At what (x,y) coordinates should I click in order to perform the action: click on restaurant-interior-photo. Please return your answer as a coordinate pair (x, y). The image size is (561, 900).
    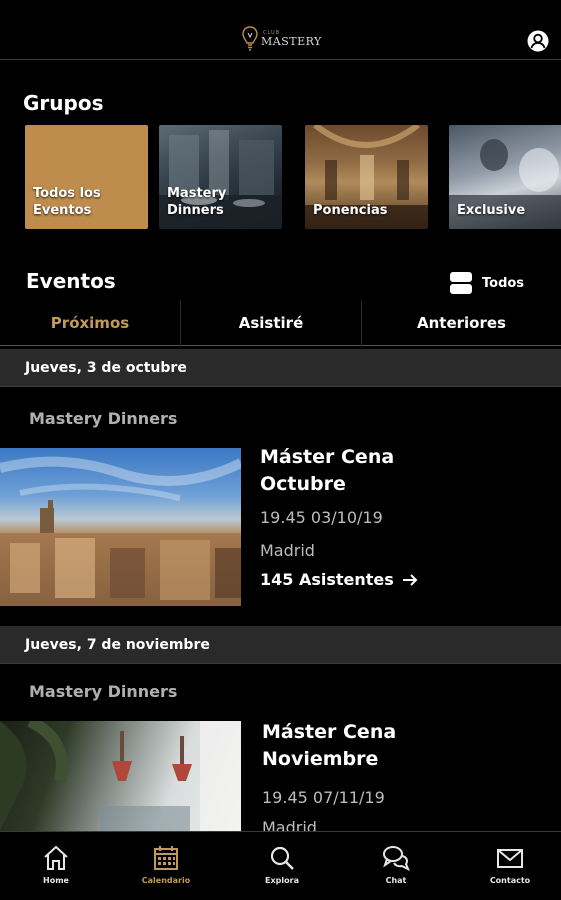
    Looking at the image, I should click on (120, 776).